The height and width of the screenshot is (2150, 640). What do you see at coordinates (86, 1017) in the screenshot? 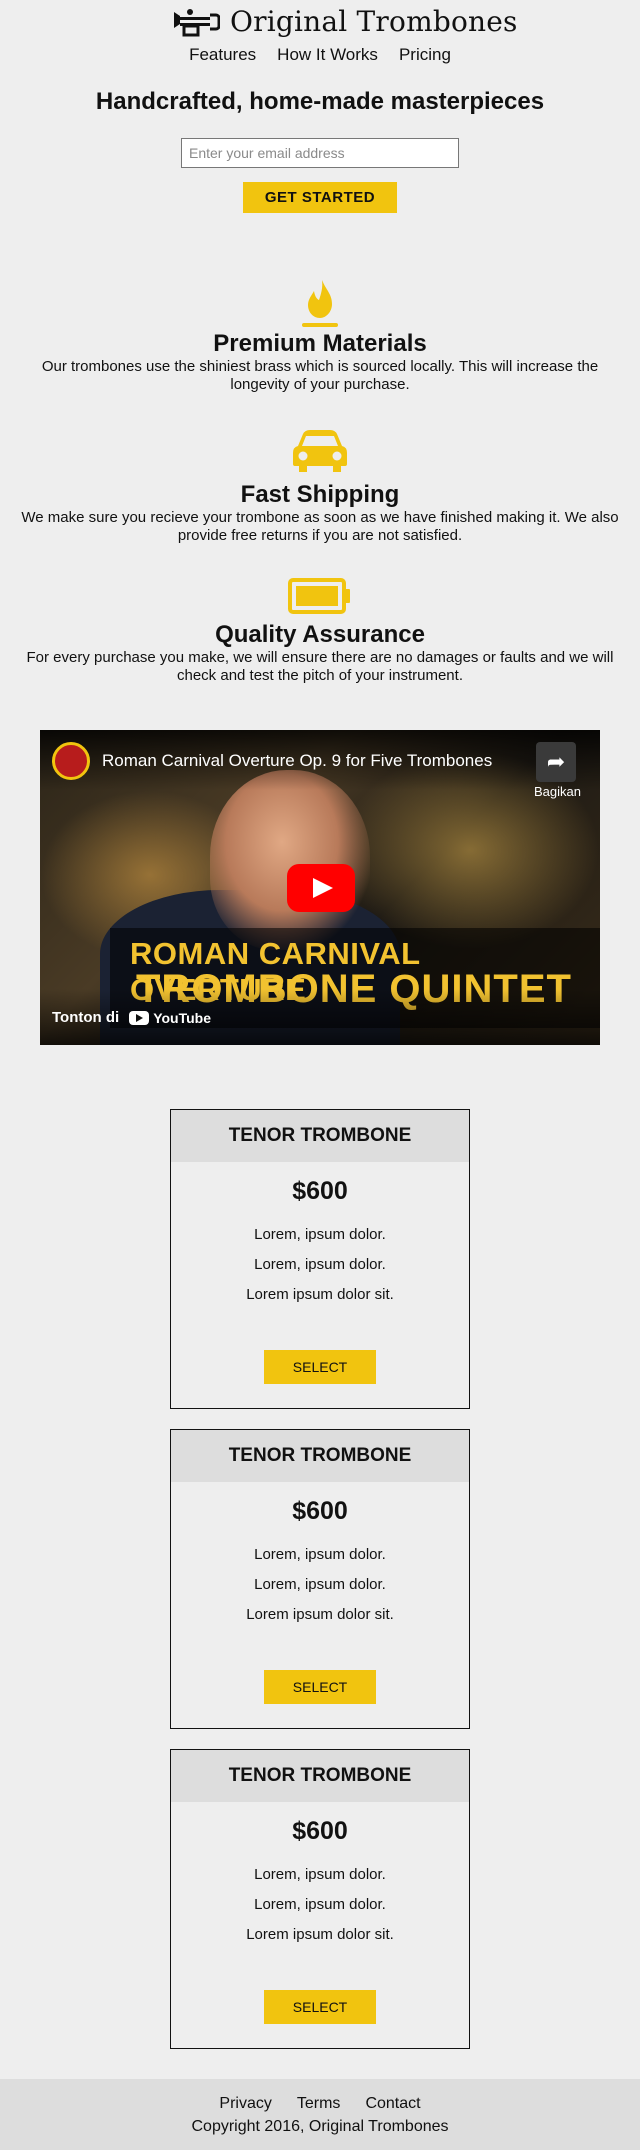
I see `watch-label: Tonton di` at bounding box center [86, 1017].